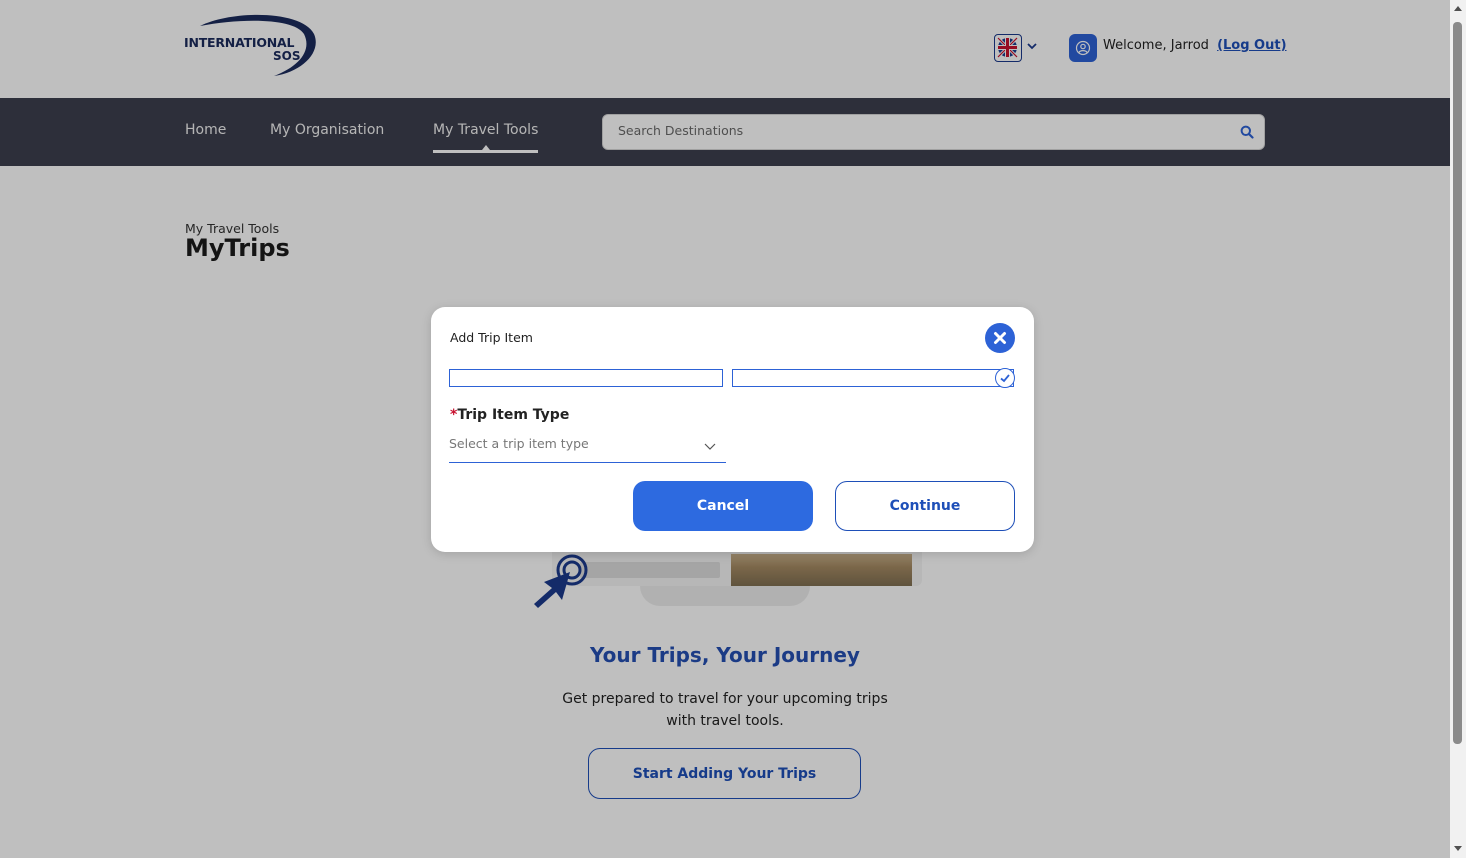 Image resolution: width=1466 pixels, height=858 pixels. Describe the element at coordinates (925, 506) in the screenshot. I see `continue-button: Continue` at that location.